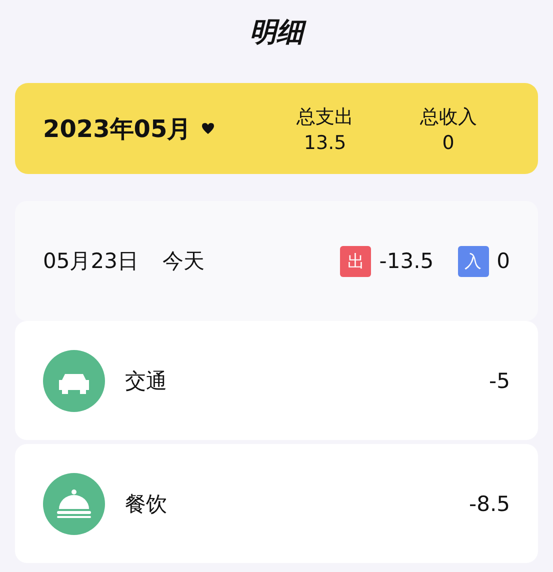  I want to click on month-picker: 2023年05月, so click(153, 128).